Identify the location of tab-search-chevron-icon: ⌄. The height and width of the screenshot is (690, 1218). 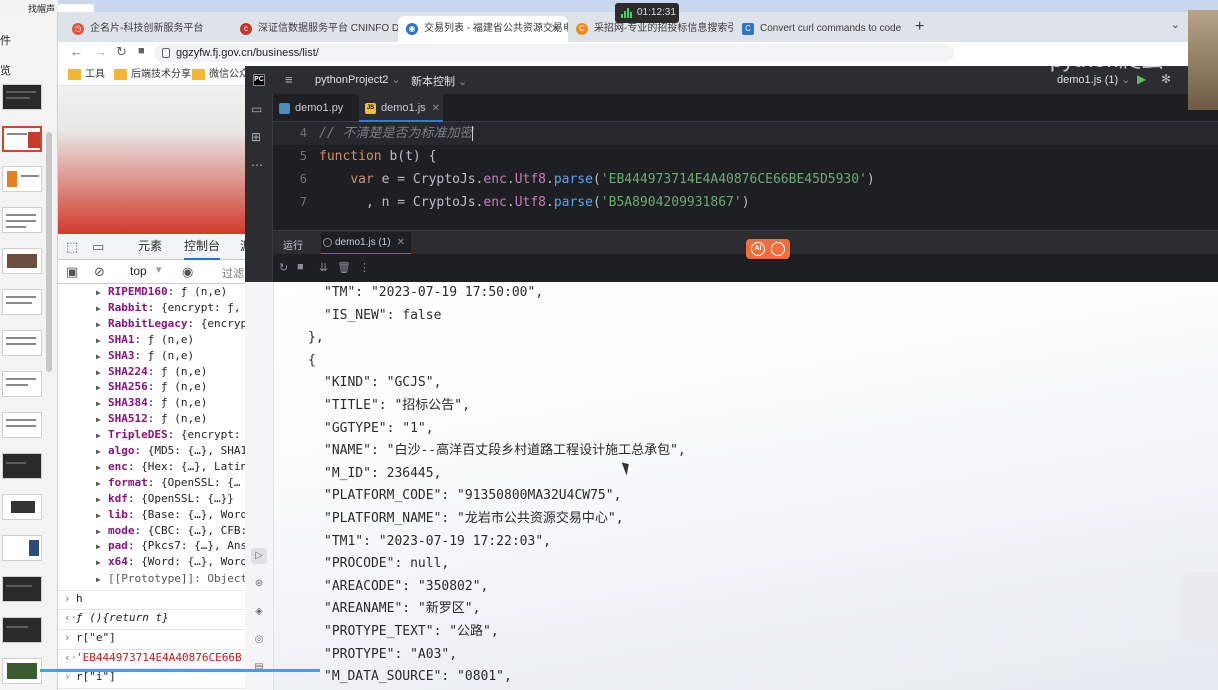
(1175, 24).